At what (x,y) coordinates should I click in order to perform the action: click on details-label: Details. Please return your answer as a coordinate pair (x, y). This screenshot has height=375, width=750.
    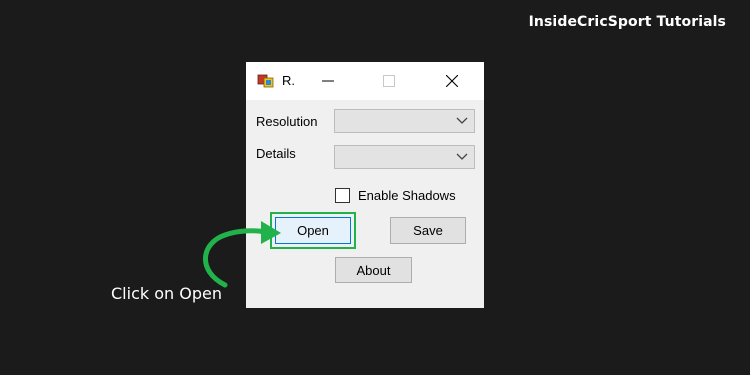
    Looking at the image, I should click on (276, 153).